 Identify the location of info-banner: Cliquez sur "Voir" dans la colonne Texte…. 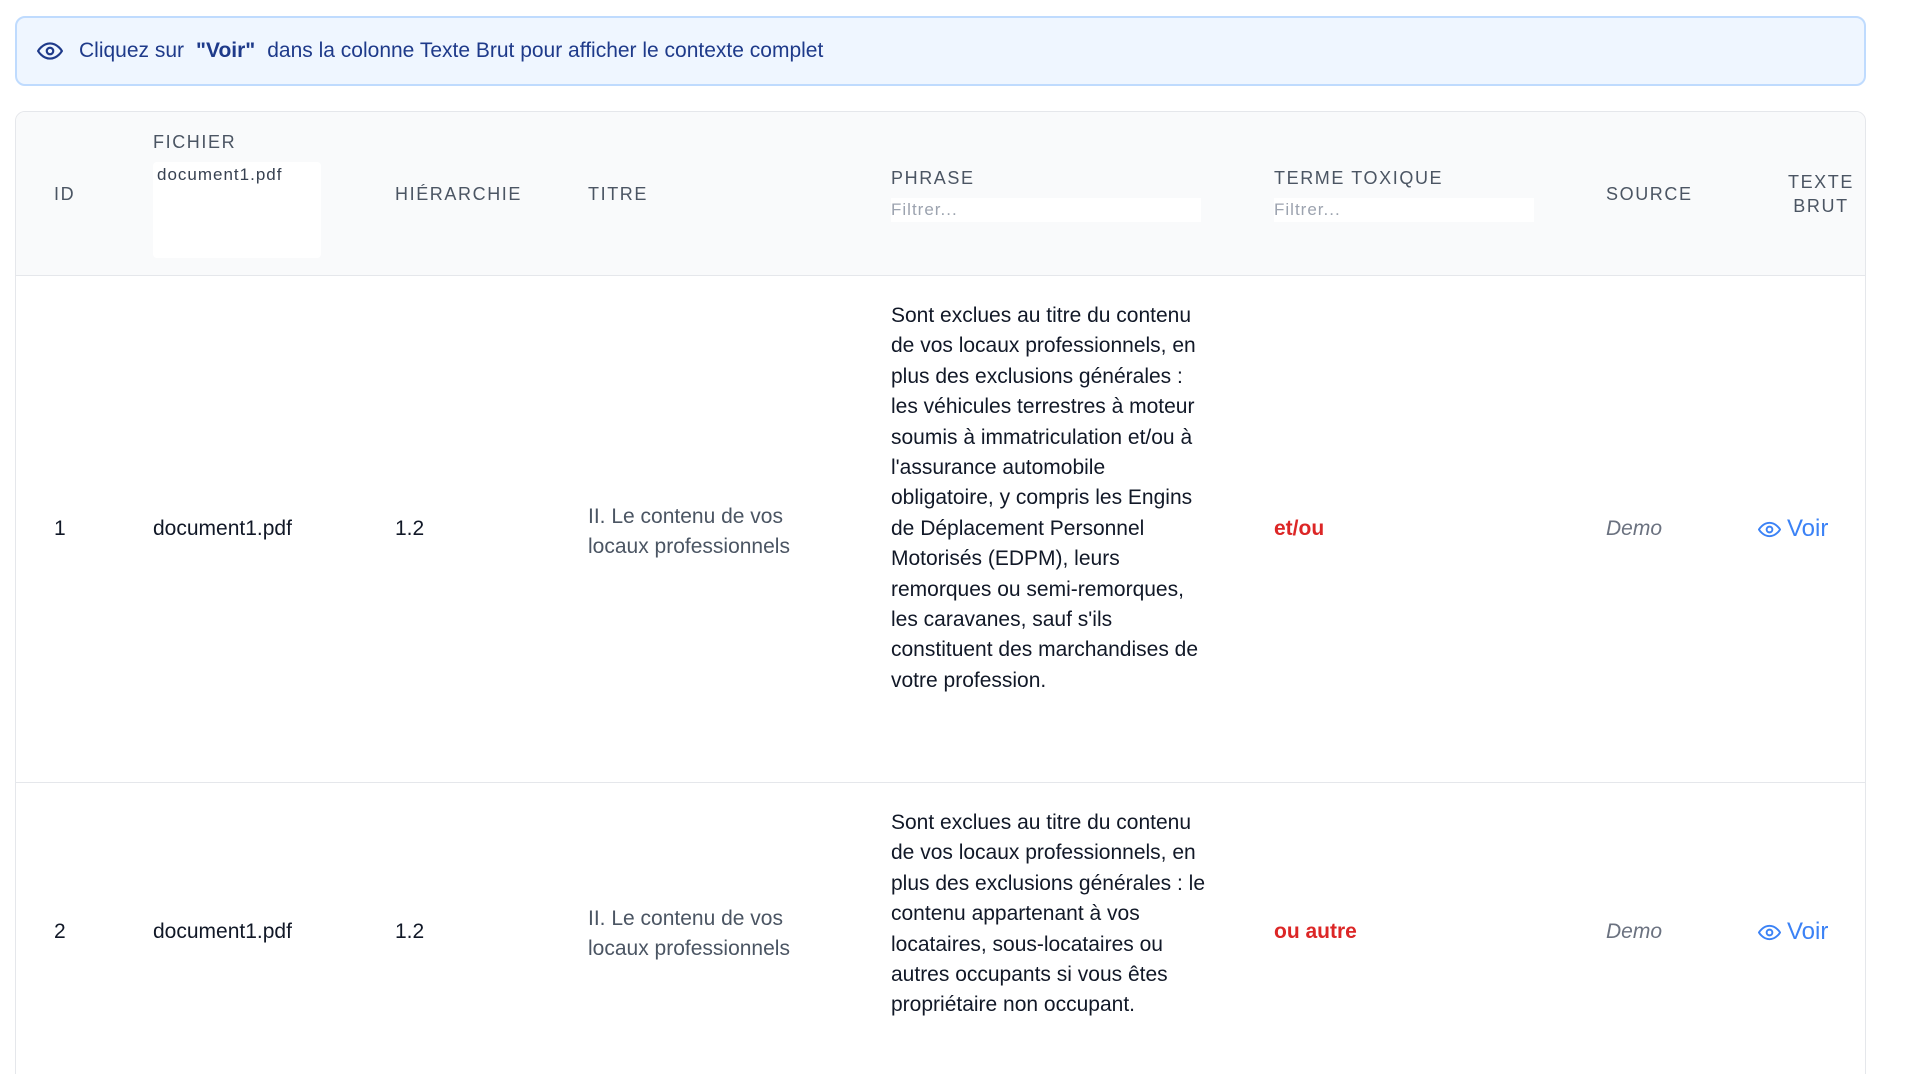
(940, 51).